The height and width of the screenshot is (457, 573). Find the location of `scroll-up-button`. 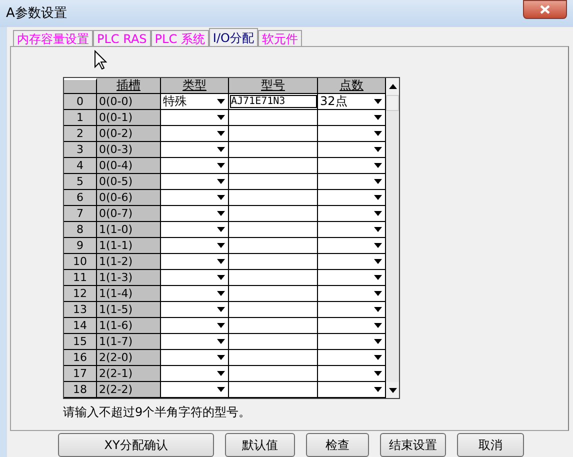

scroll-up-button is located at coordinates (392, 86).